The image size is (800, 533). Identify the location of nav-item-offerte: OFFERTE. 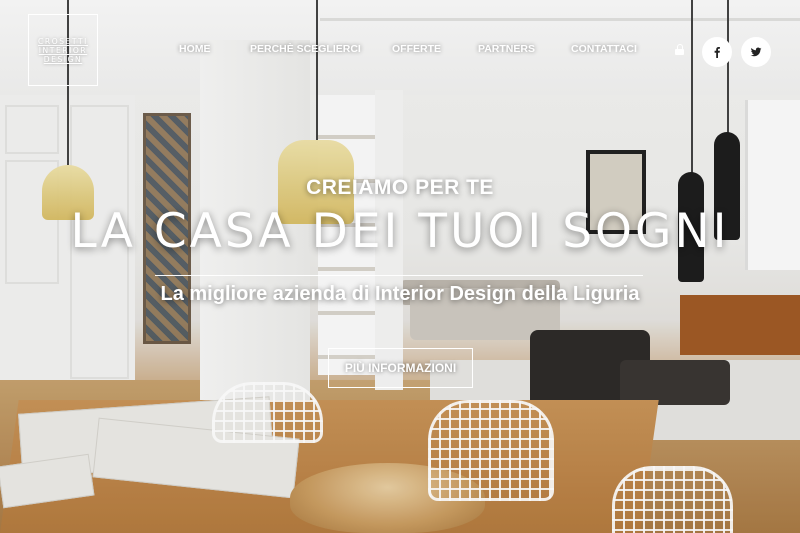
(416, 49).